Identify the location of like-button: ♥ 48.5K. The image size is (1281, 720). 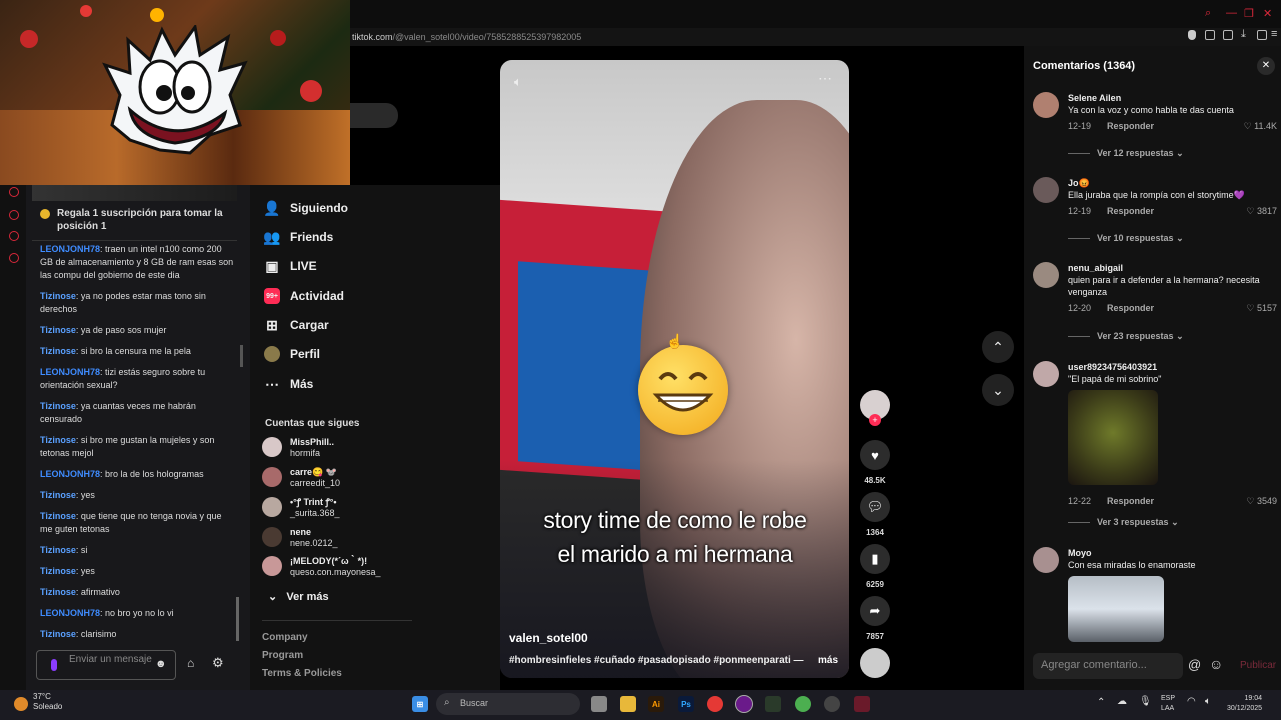
(875, 462).